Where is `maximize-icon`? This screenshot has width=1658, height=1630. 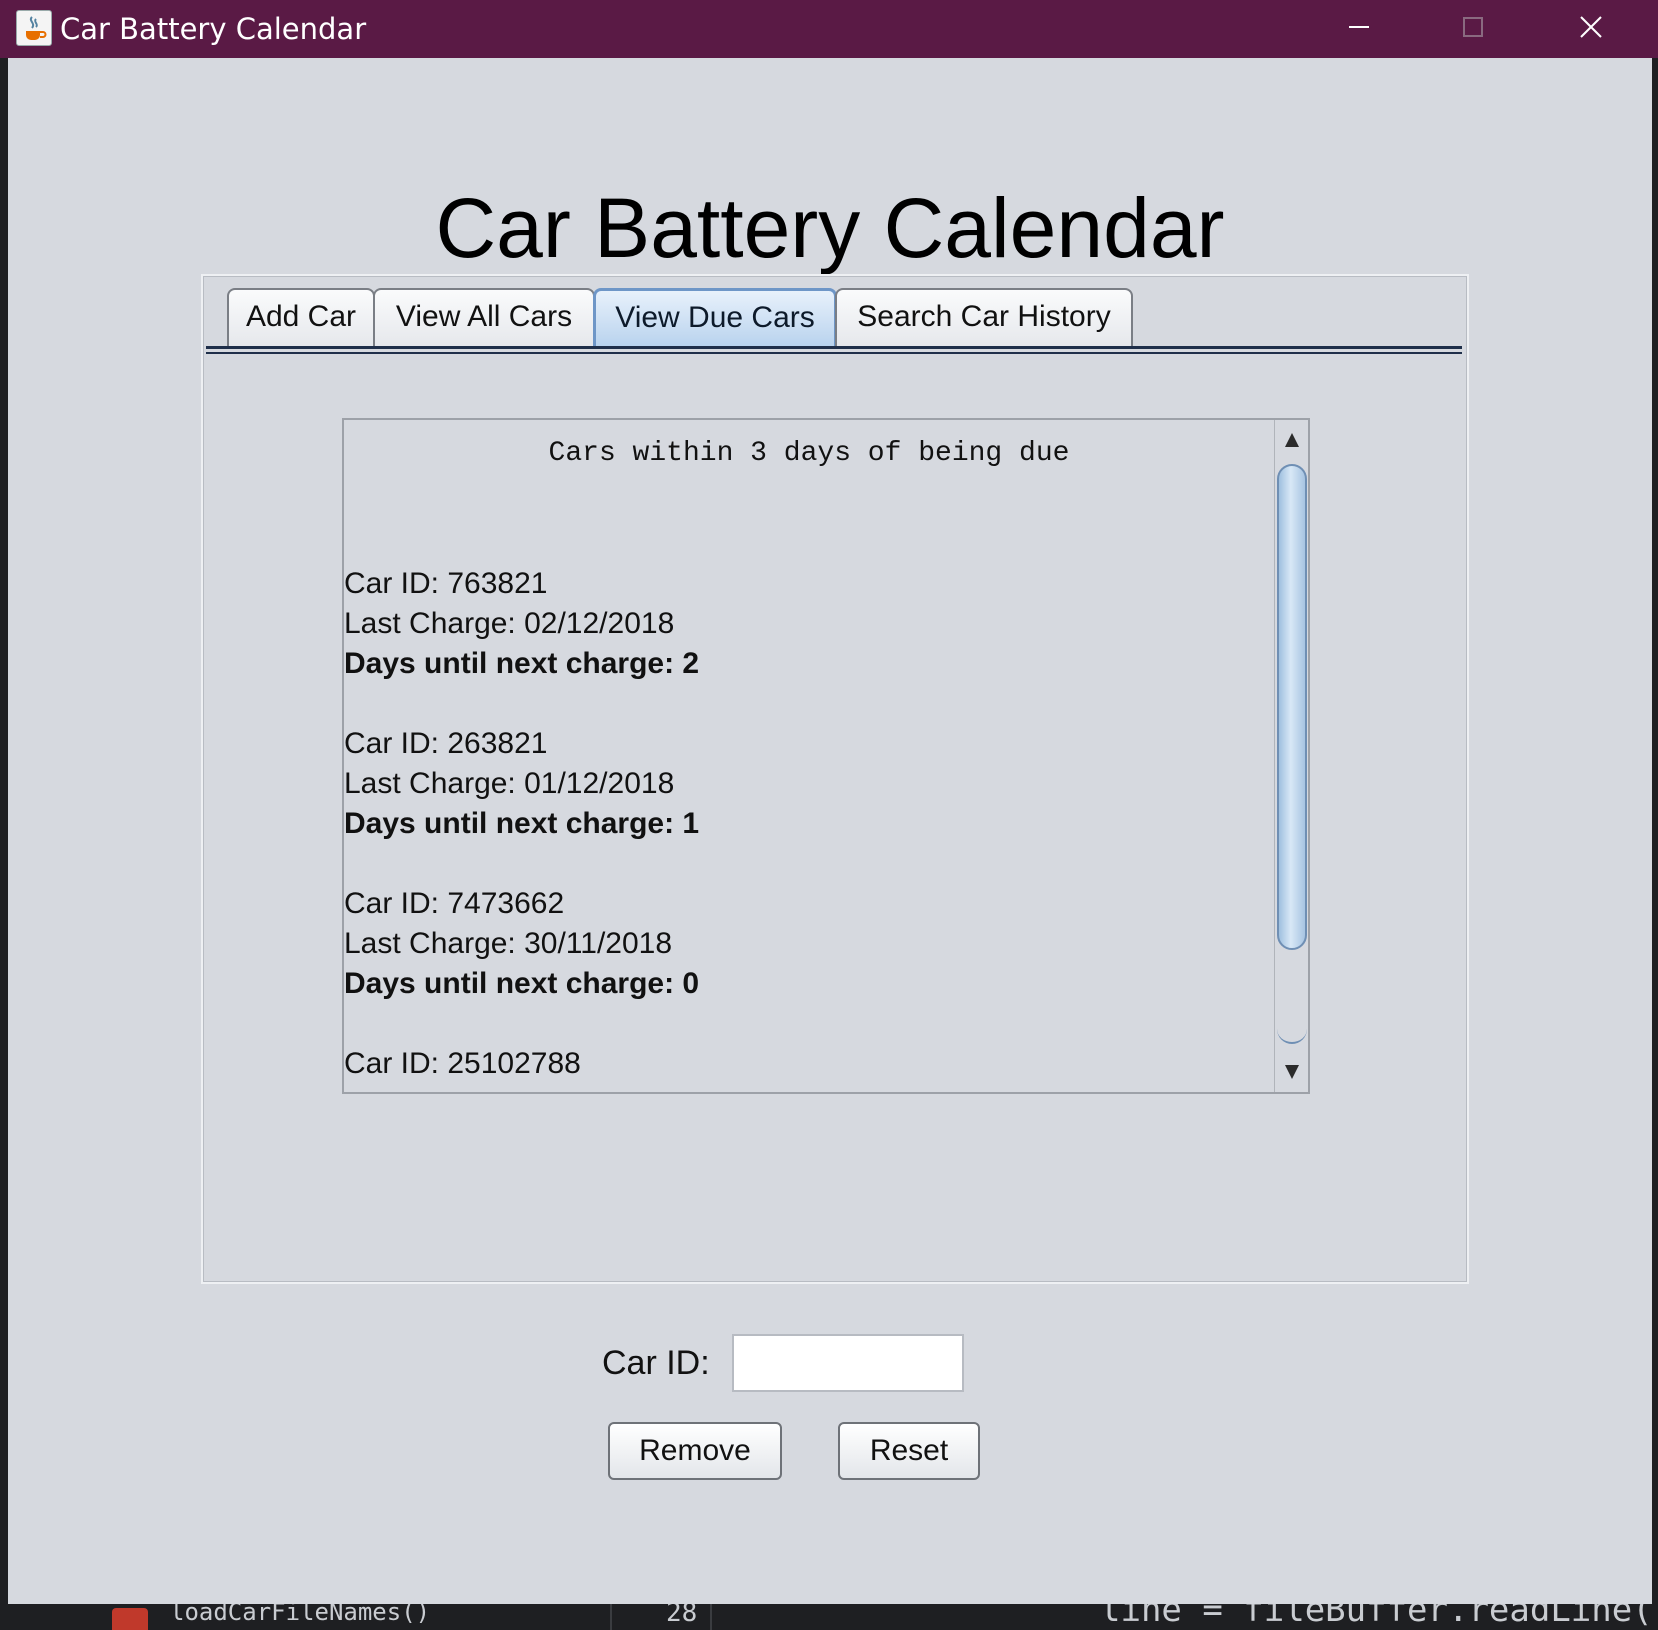
maximize-icon is located at coordinates (1473, 27).